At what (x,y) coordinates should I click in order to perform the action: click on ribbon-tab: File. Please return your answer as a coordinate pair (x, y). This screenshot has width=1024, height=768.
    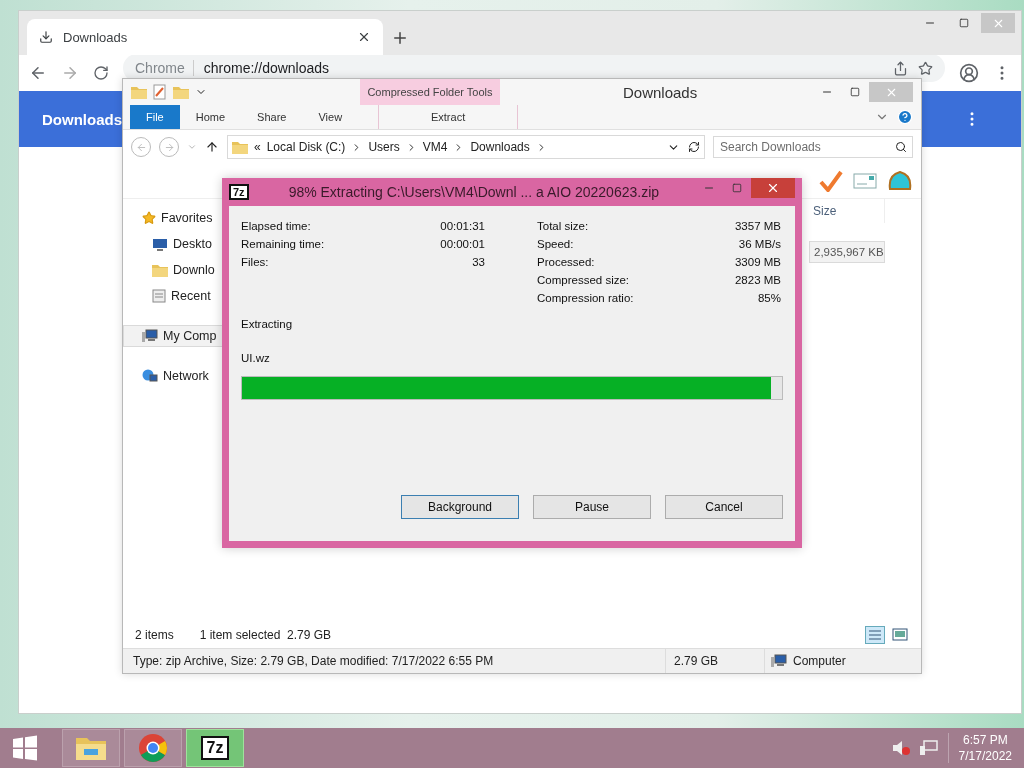
    Looking at the image, I should click on (155, 117).